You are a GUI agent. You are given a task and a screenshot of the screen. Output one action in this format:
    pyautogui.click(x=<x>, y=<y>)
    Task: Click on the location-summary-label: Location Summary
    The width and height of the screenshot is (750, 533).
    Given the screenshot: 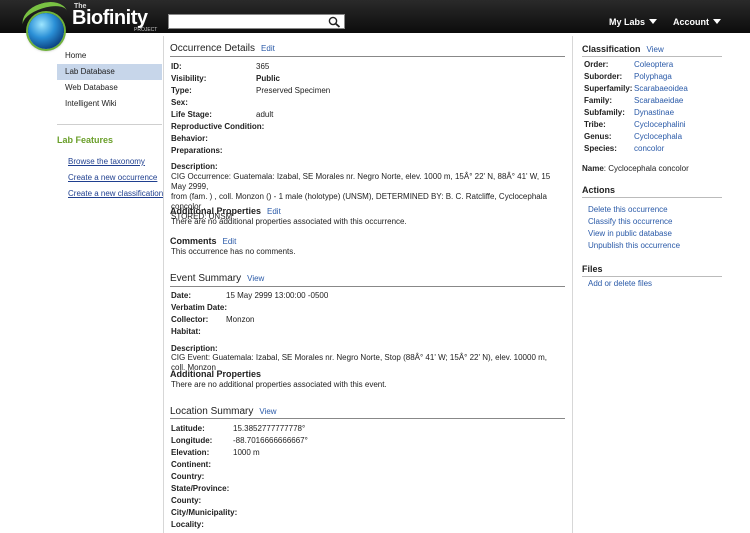 What is the action you would take?
    pyautogui.click(x=212, y=411)
    